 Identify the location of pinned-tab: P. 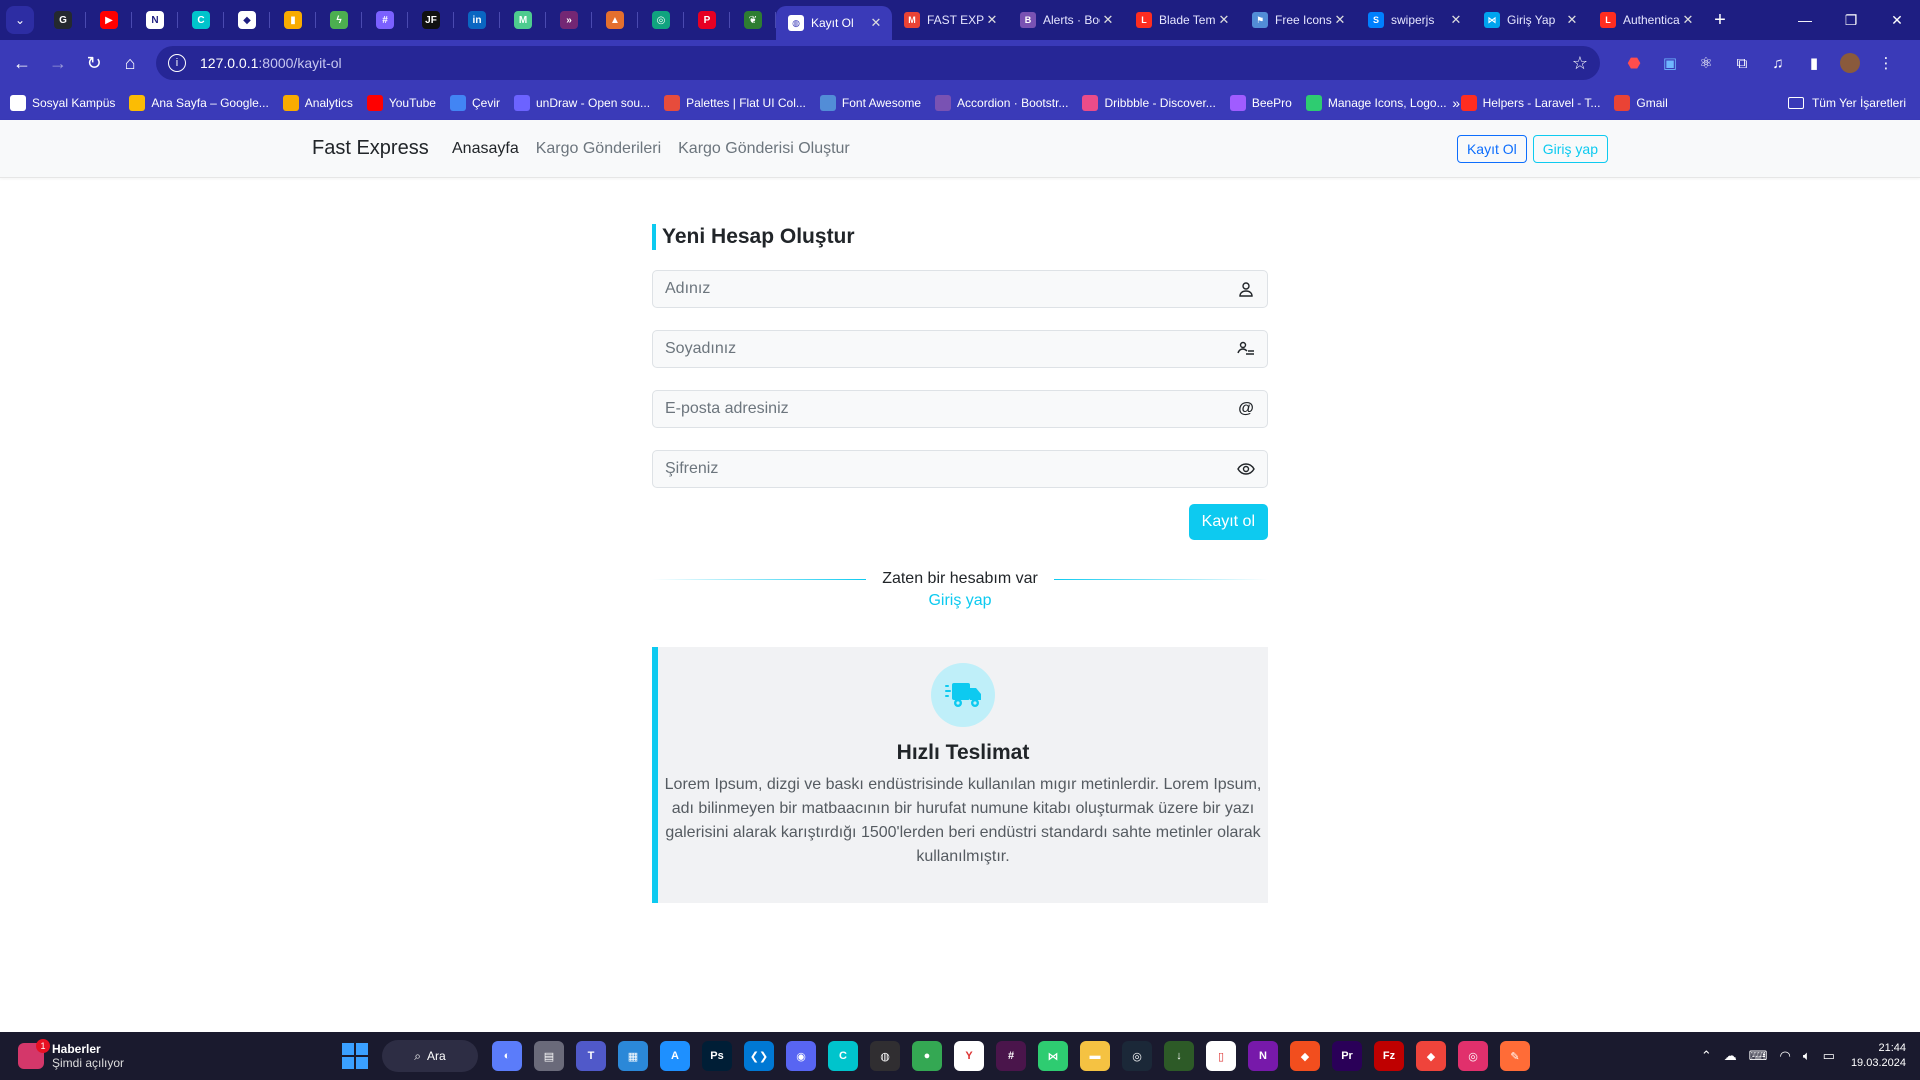
(707, 20).